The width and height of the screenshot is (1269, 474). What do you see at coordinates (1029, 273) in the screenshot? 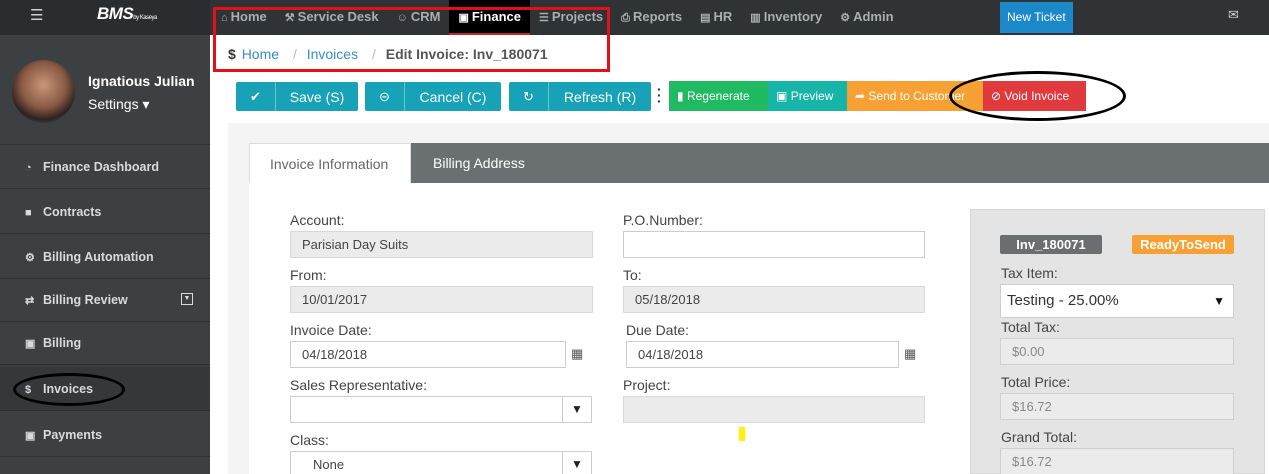
I see `tax-item-label: Tax Item:` at bounding box center [1029, 273].